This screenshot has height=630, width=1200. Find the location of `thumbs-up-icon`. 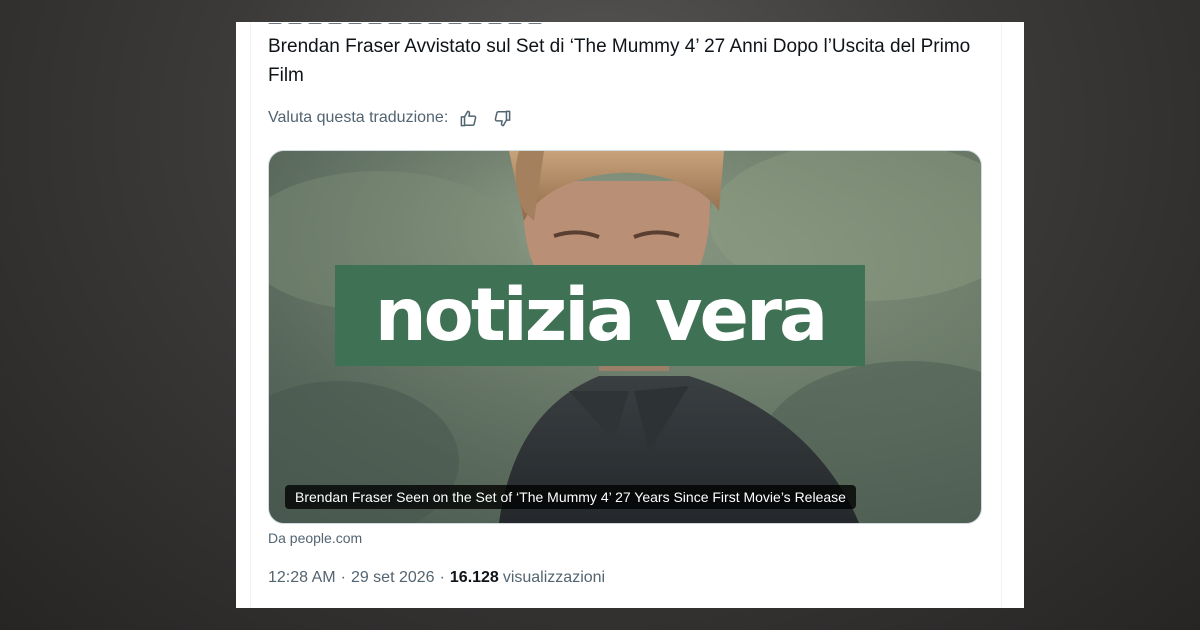

thumbs-up-icon is located at coordinates (468, 118).